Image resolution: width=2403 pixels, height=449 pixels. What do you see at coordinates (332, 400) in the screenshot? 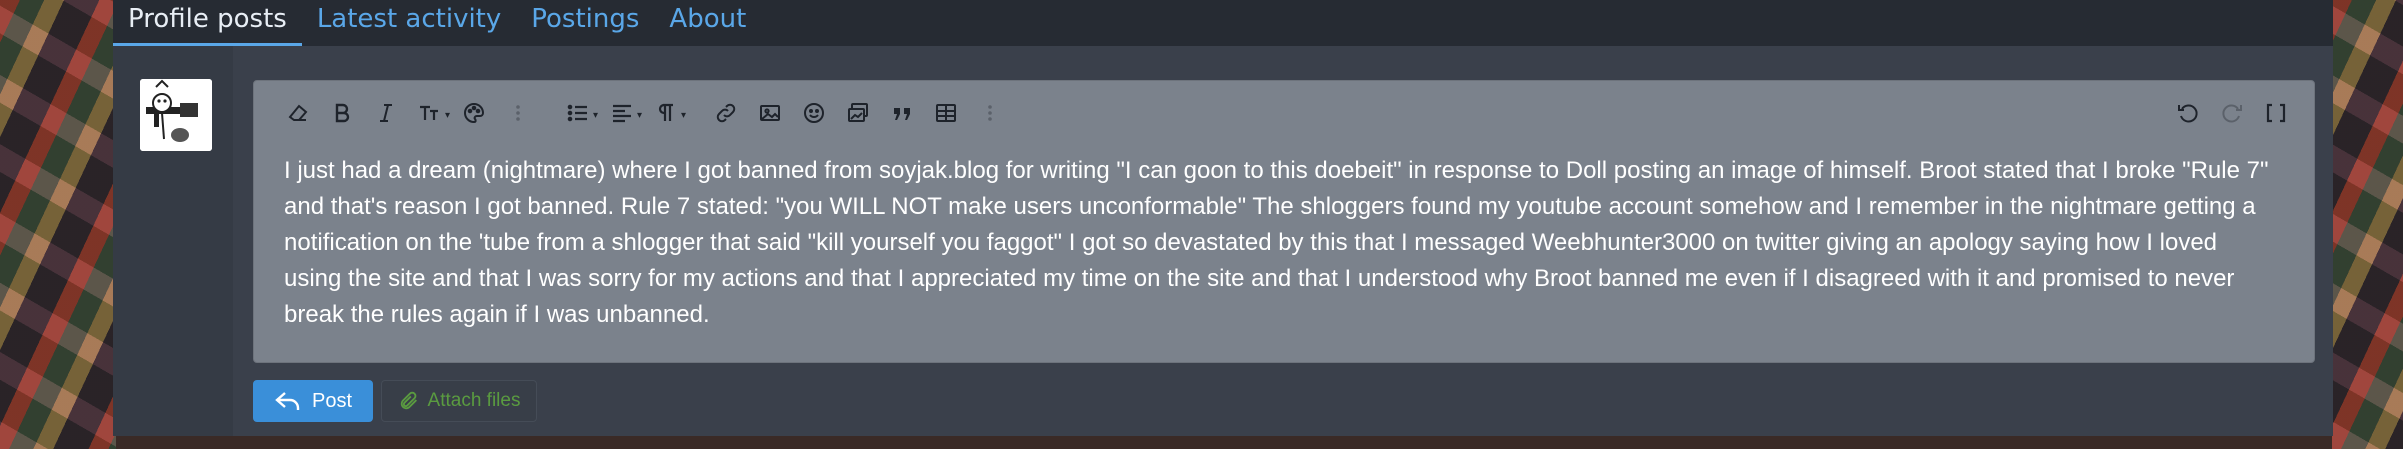
I see `post-button-label: Post` at bounding box center [332, 400].